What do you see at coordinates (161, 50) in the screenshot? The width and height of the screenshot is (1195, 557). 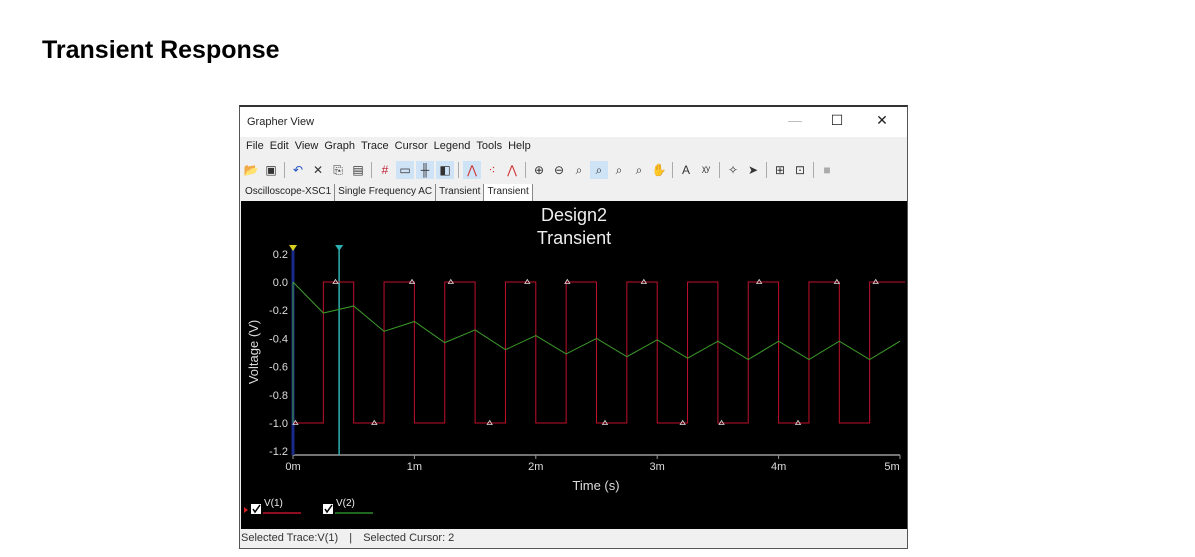 I see `page-heading: Transient Response` at bounding box center [161, 50].